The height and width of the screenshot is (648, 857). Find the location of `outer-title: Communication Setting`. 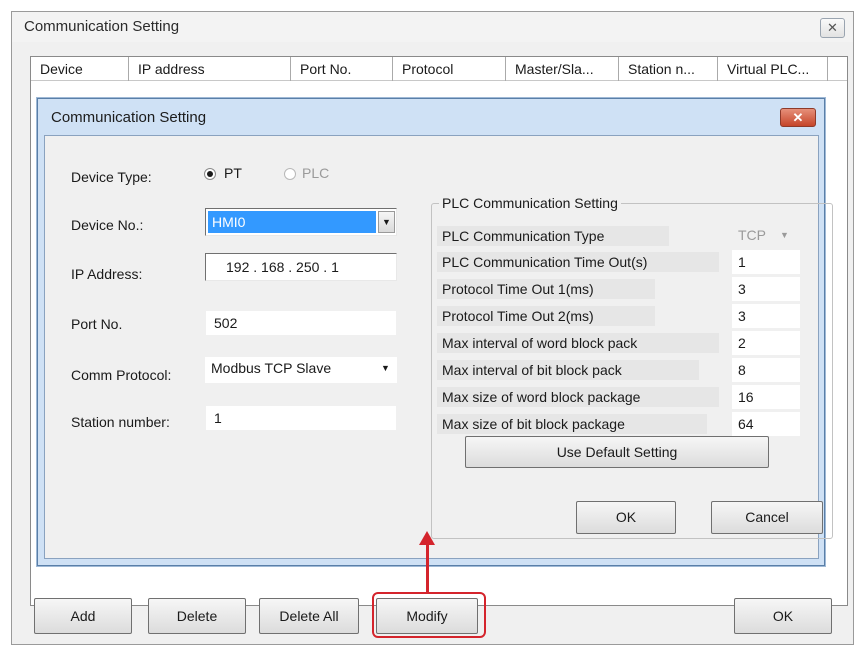

outer-title: Communication Setting is located at coordinates (102, 26).